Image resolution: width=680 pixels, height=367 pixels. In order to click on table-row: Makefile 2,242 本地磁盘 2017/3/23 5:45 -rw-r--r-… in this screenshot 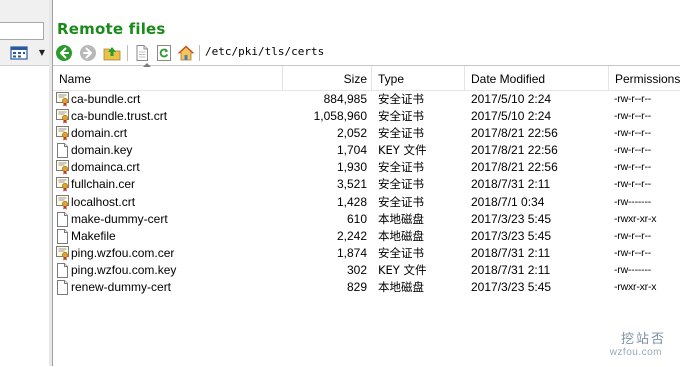, I will do `click(366, 236)`.